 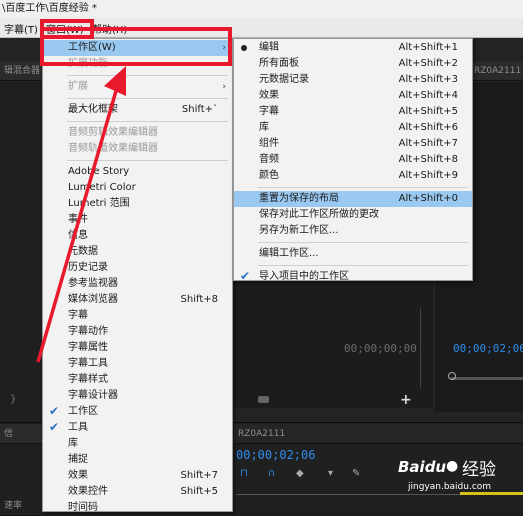 What do you see at coordinates (450, 487) in the screenshot?
I see `watermark-url: jingyan.baidu.com` at bounding box center [450, 487].